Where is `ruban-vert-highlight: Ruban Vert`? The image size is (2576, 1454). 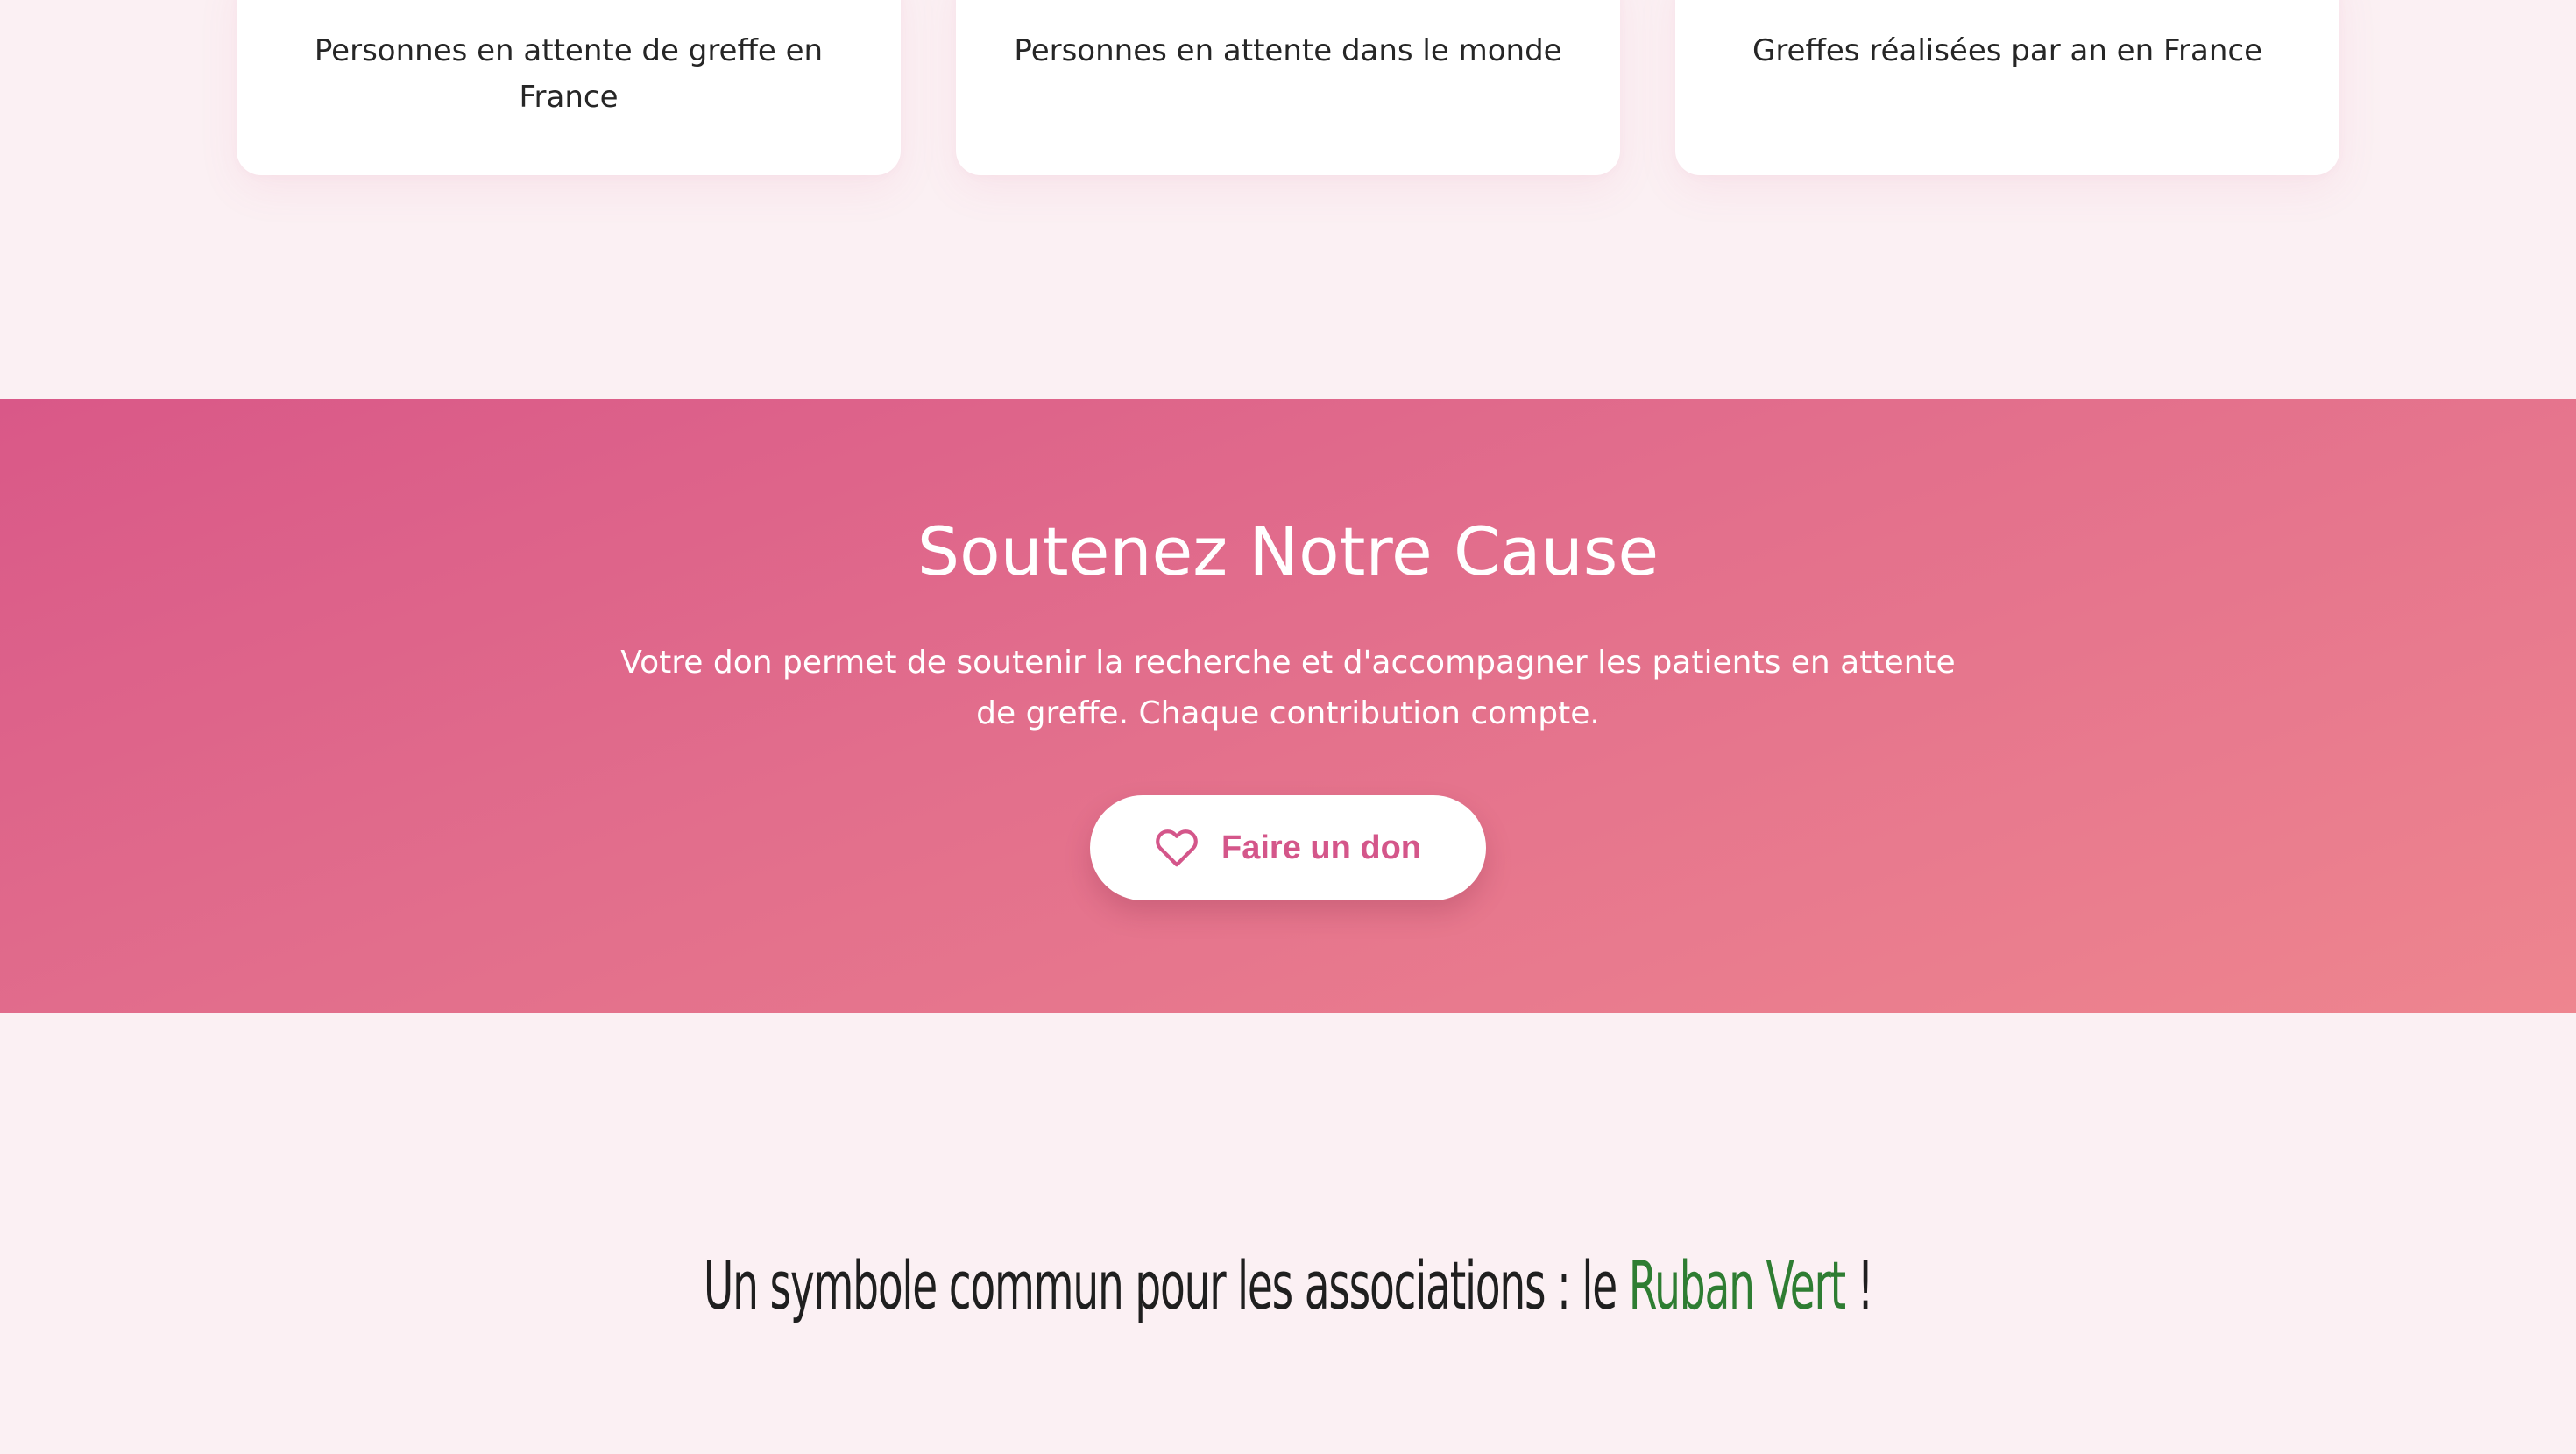
ruban-vert-highlight: Ruban Vert is located at coordinates (1737, 1285).